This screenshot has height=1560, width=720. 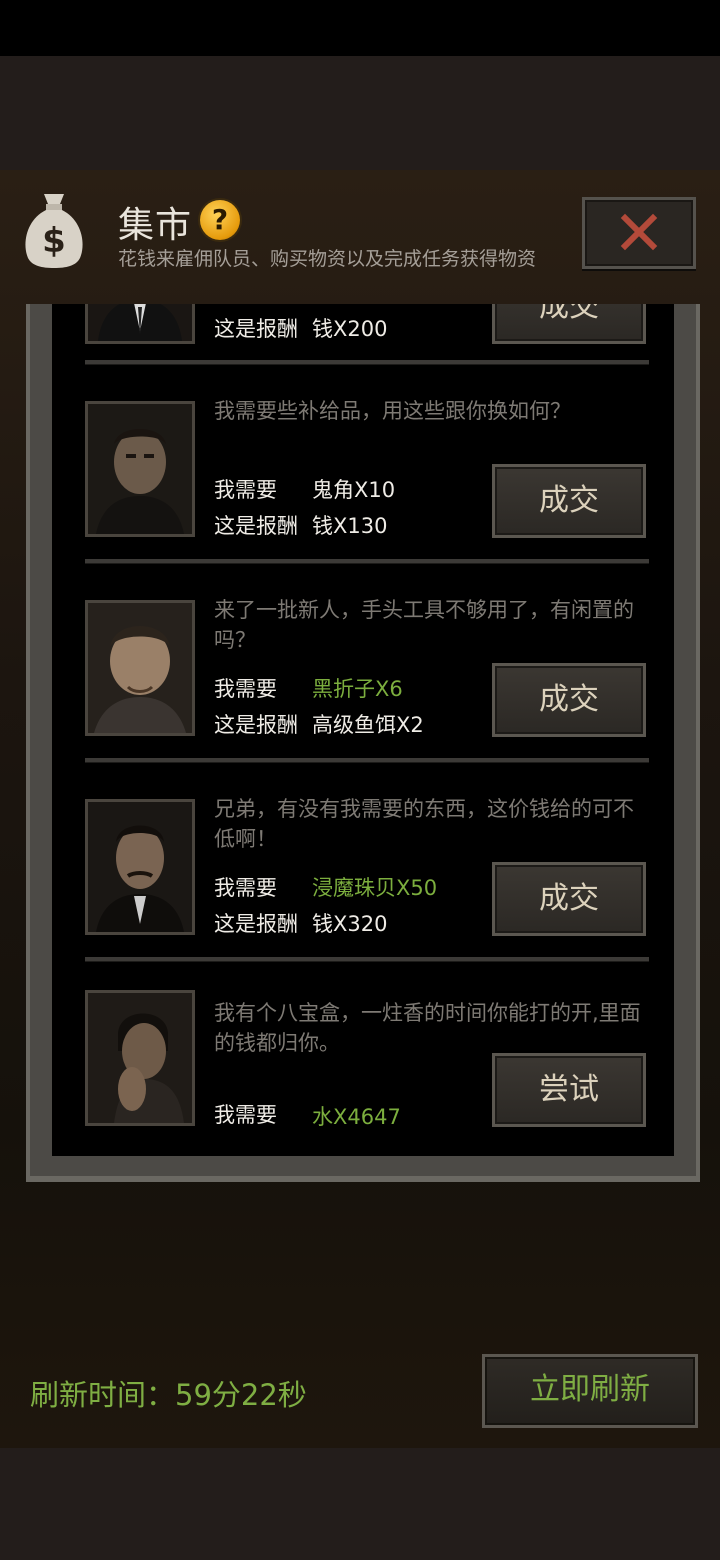 What do you see at coordinates (360, 237) in the screenshot?
I see `market-header: $ 集市 ? 花钱来雇佣队员、购买物资以及完成任务获得物资` at bounding box center [360, 237].